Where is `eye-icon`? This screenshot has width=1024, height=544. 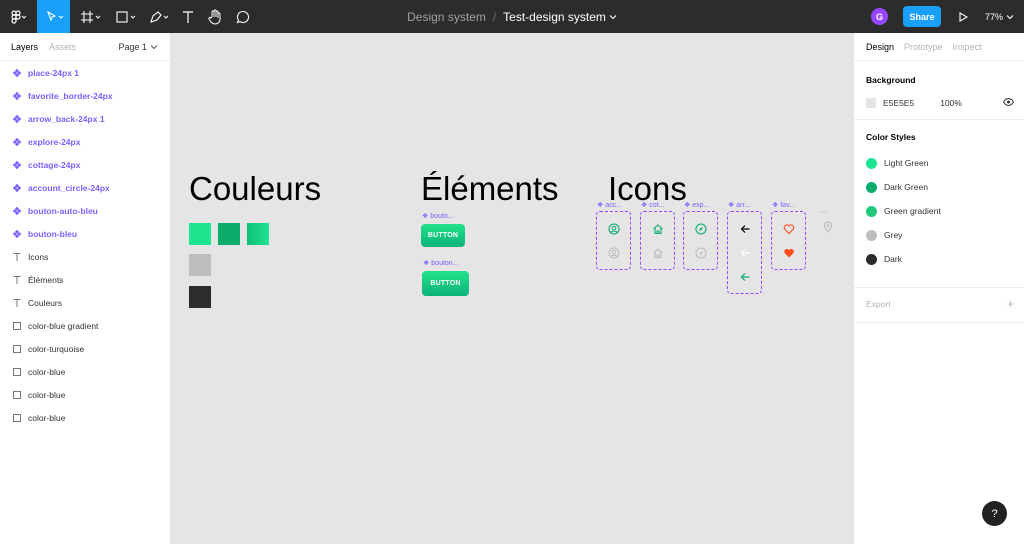 eye-icon is located at coordinates (1008, 102).